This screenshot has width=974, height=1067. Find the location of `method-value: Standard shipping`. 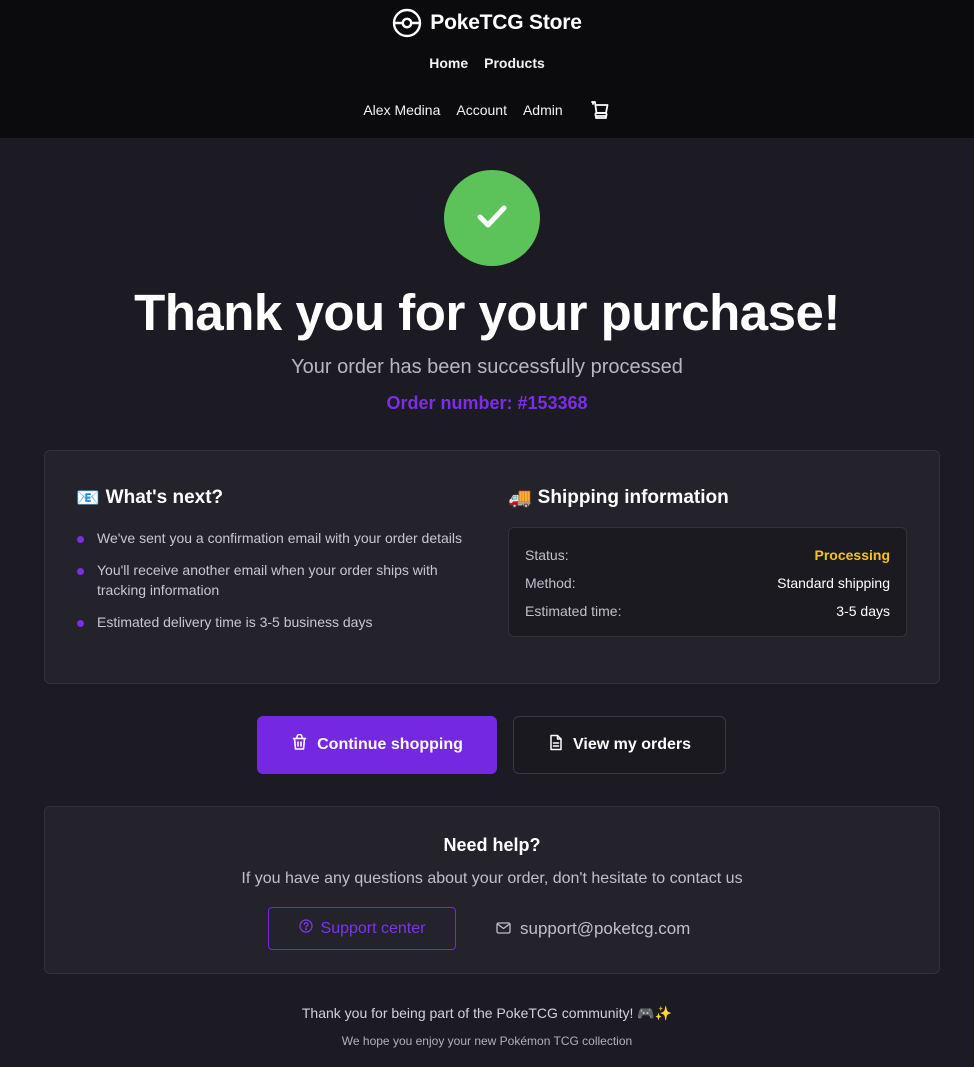

method-value: Standard shipping is located at coordinates (833, 583).